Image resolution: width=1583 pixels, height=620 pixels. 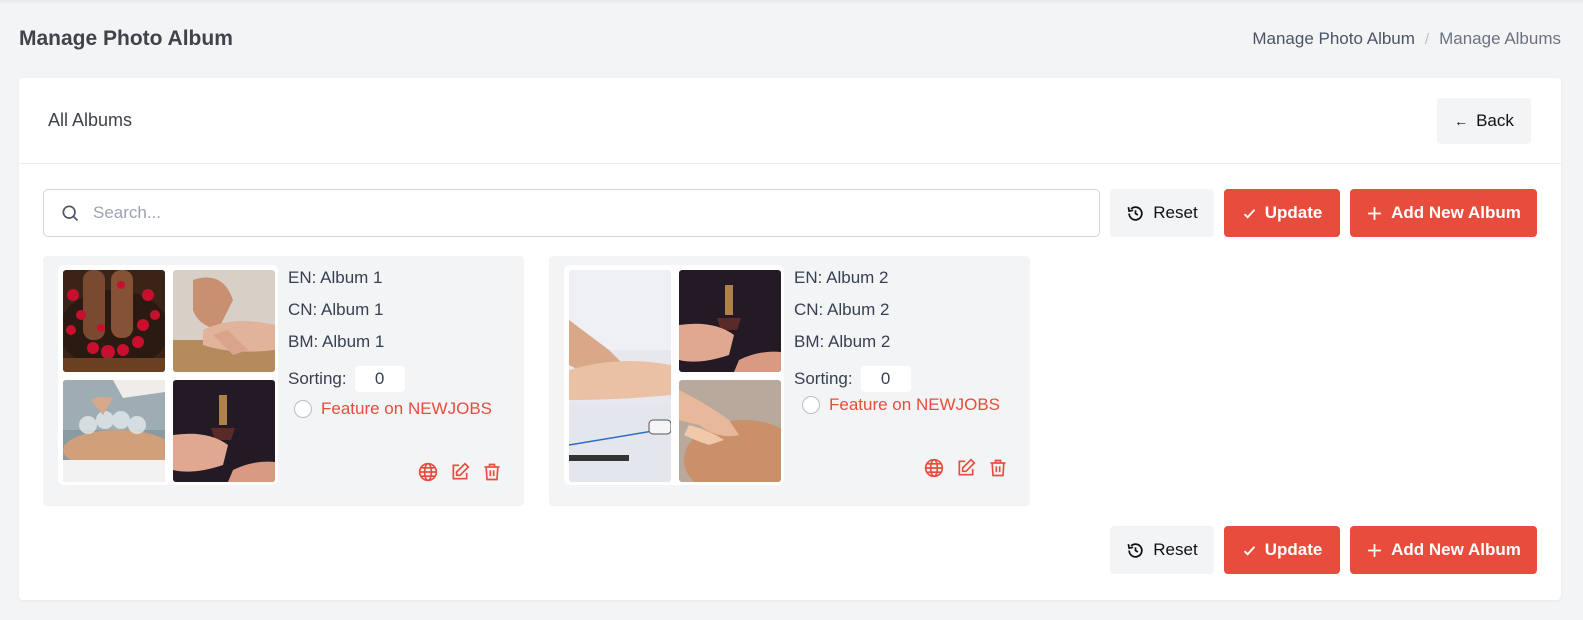 I want to click on search-box, so click(x=571, y=213).